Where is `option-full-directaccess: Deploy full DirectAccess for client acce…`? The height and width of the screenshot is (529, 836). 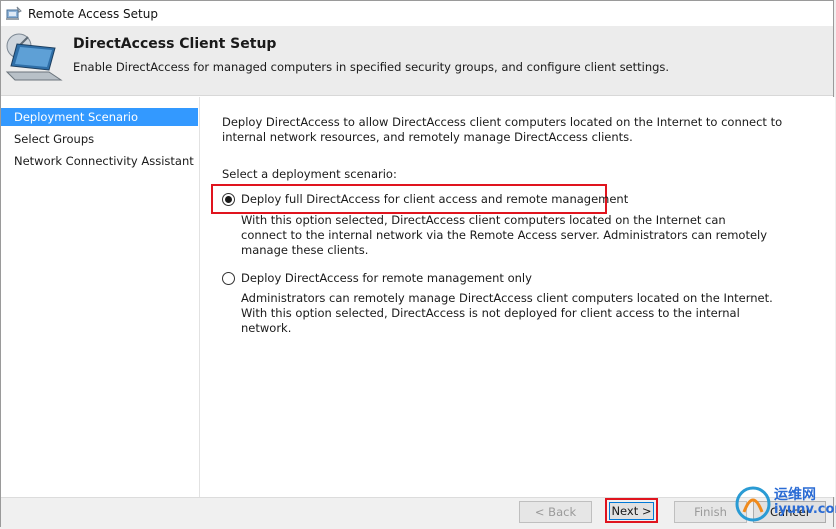
option-full-directaccess: Deploy full DirectAccess for client acce… is located at coordinates (425, 199).